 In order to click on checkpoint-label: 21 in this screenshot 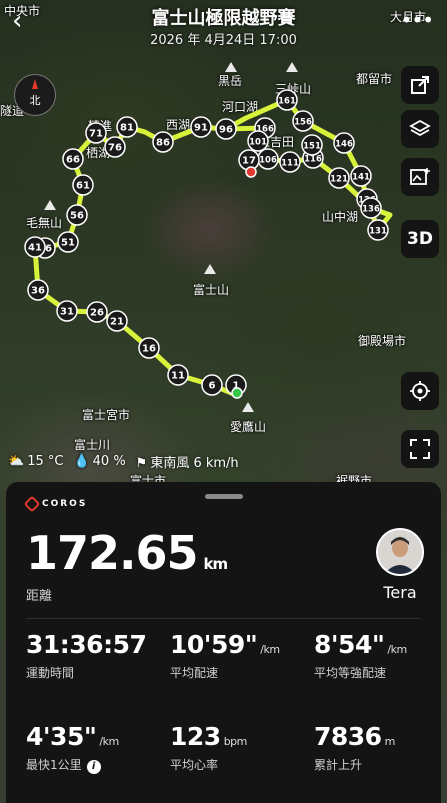, I will do `click(117, 322)`.